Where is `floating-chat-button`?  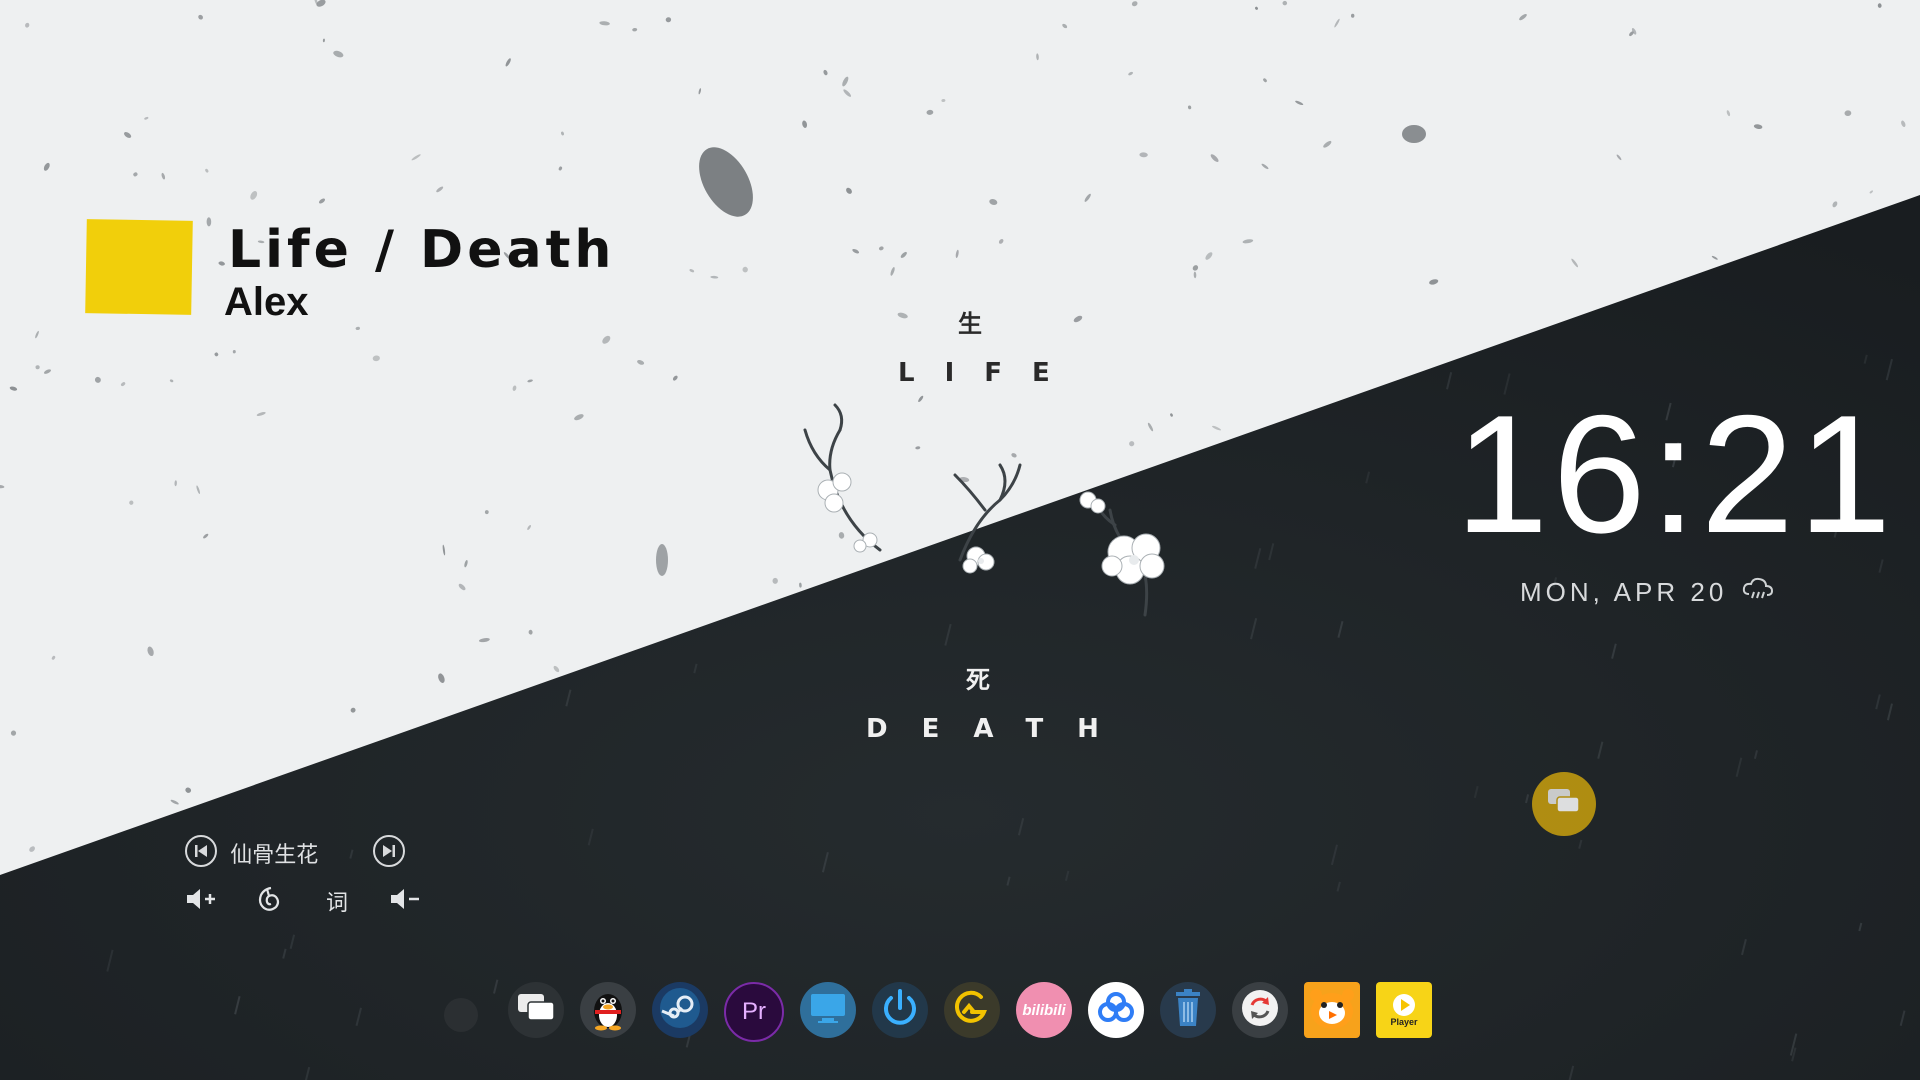
floating-chat-button is located at coordinates (1564, 804).